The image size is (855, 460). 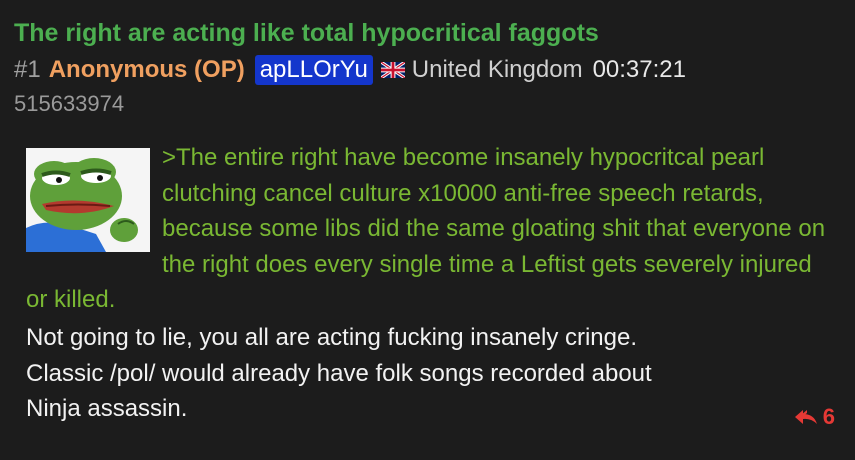 I want to click on post-index: #1, so click(x=27, y=69).